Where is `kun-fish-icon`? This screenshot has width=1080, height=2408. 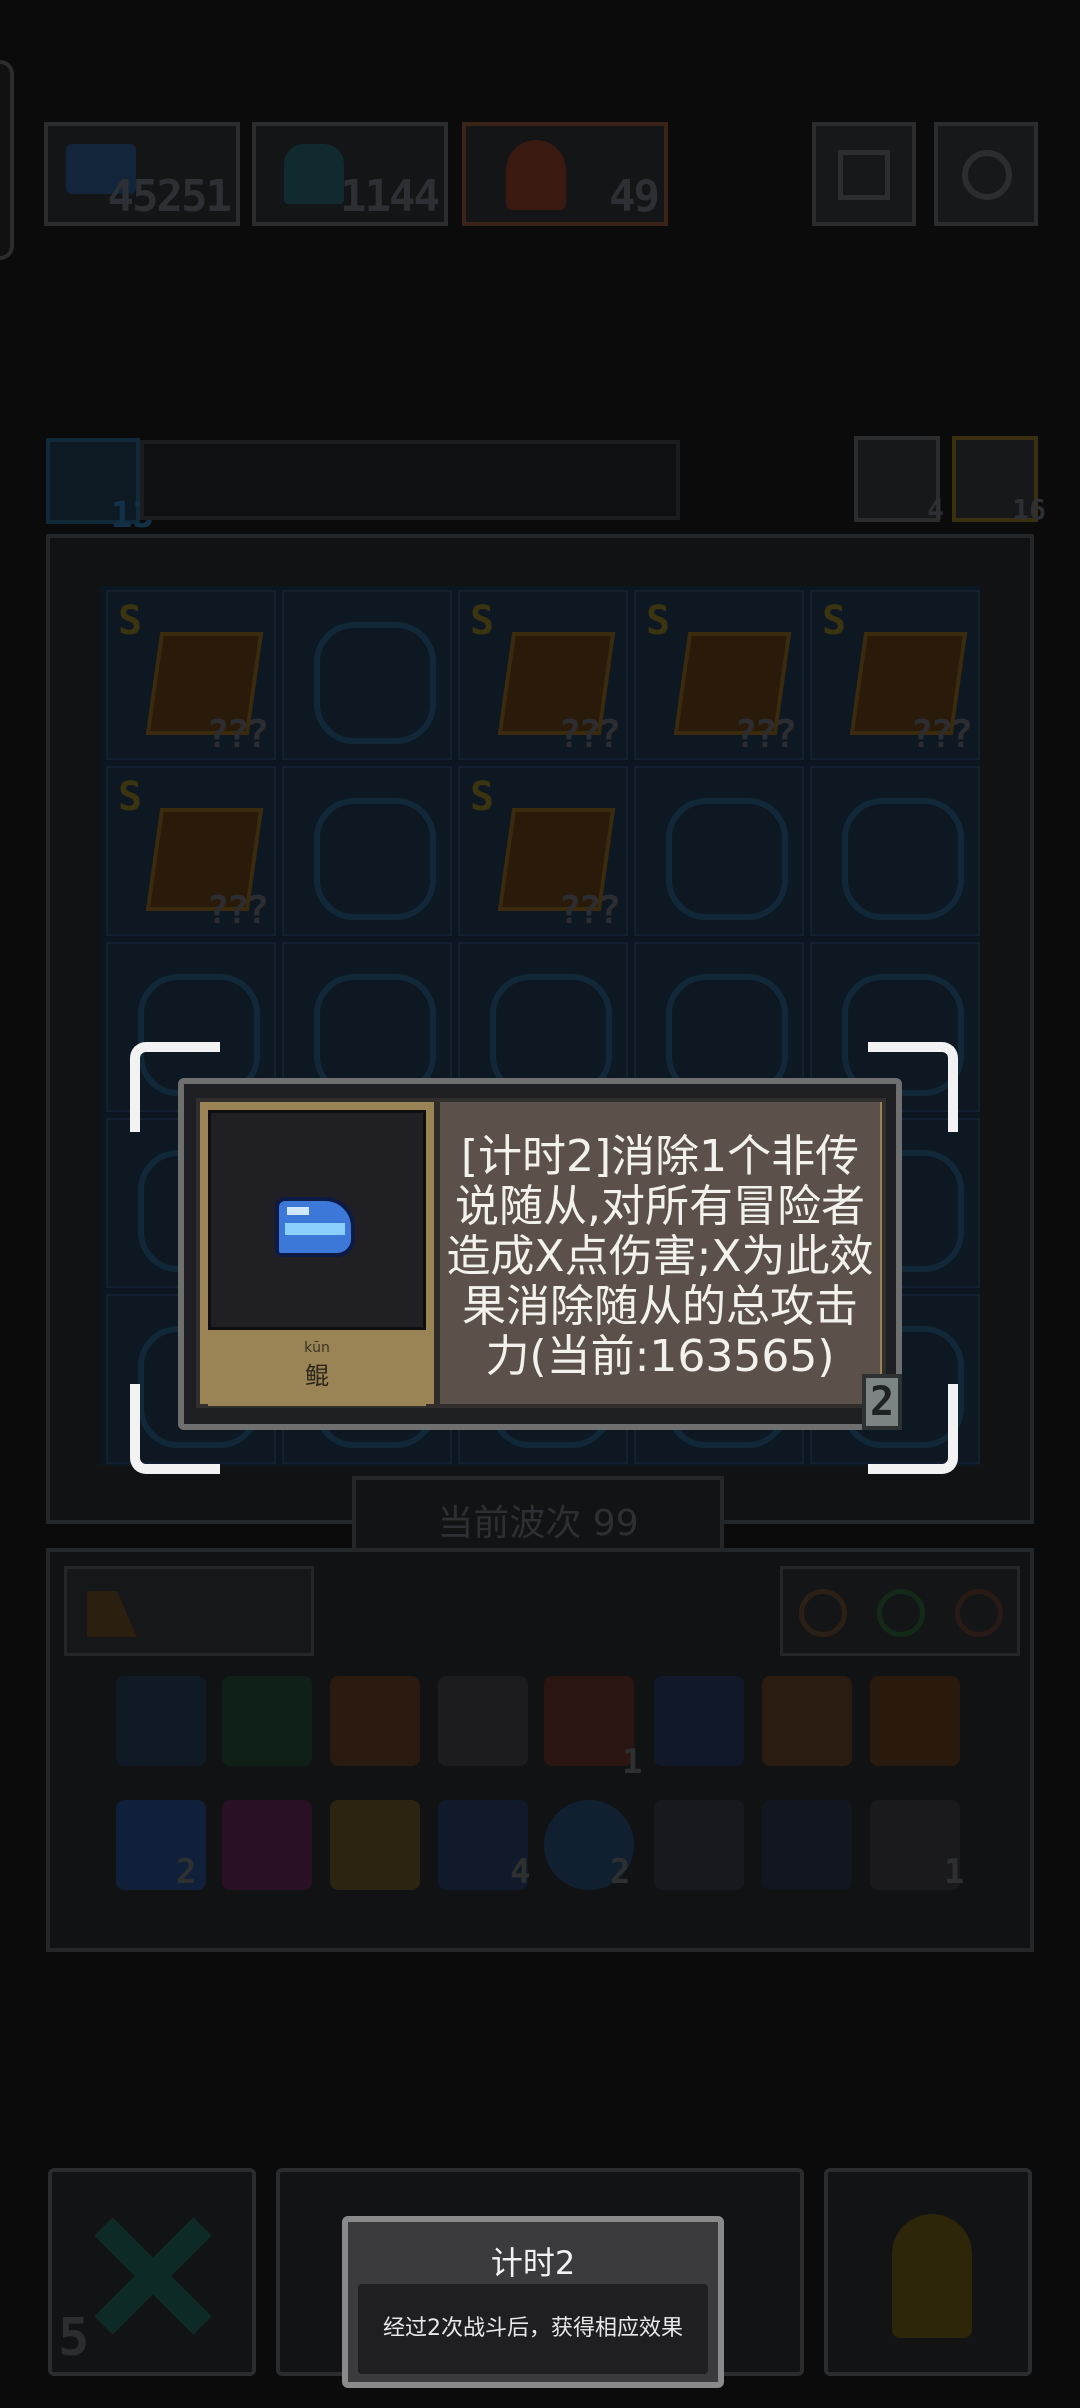
kun-fish-icon is located at coordinates (317, 1228).